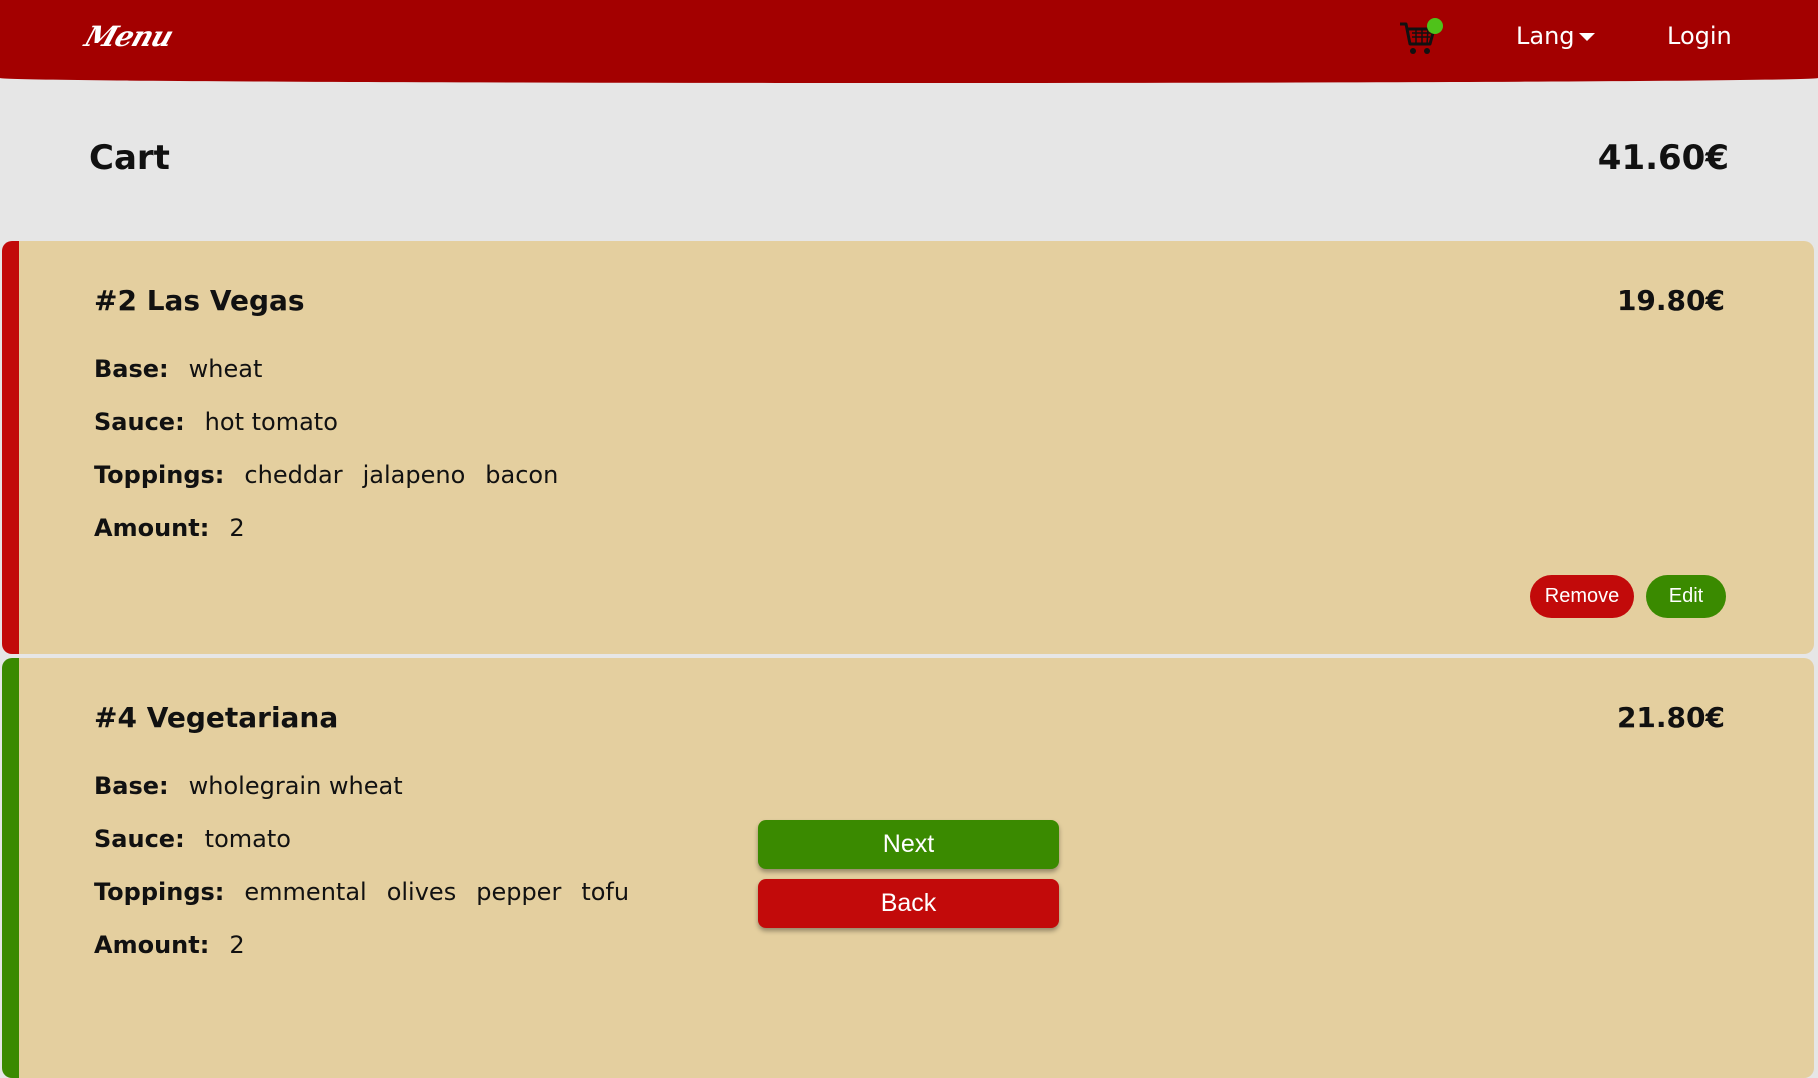  I want to click on remove-button: Remove, so click(1582, 596).